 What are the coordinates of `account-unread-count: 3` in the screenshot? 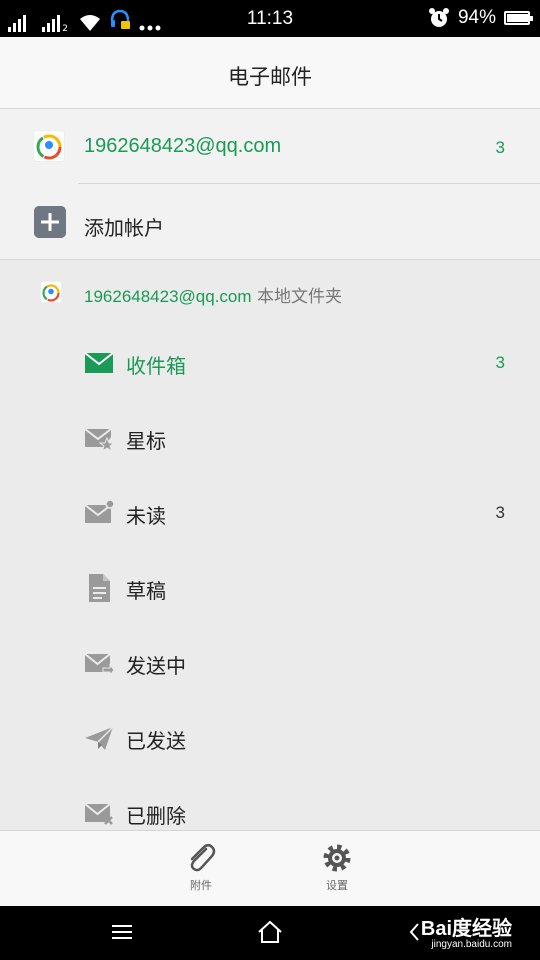 It's located at (500, 147).